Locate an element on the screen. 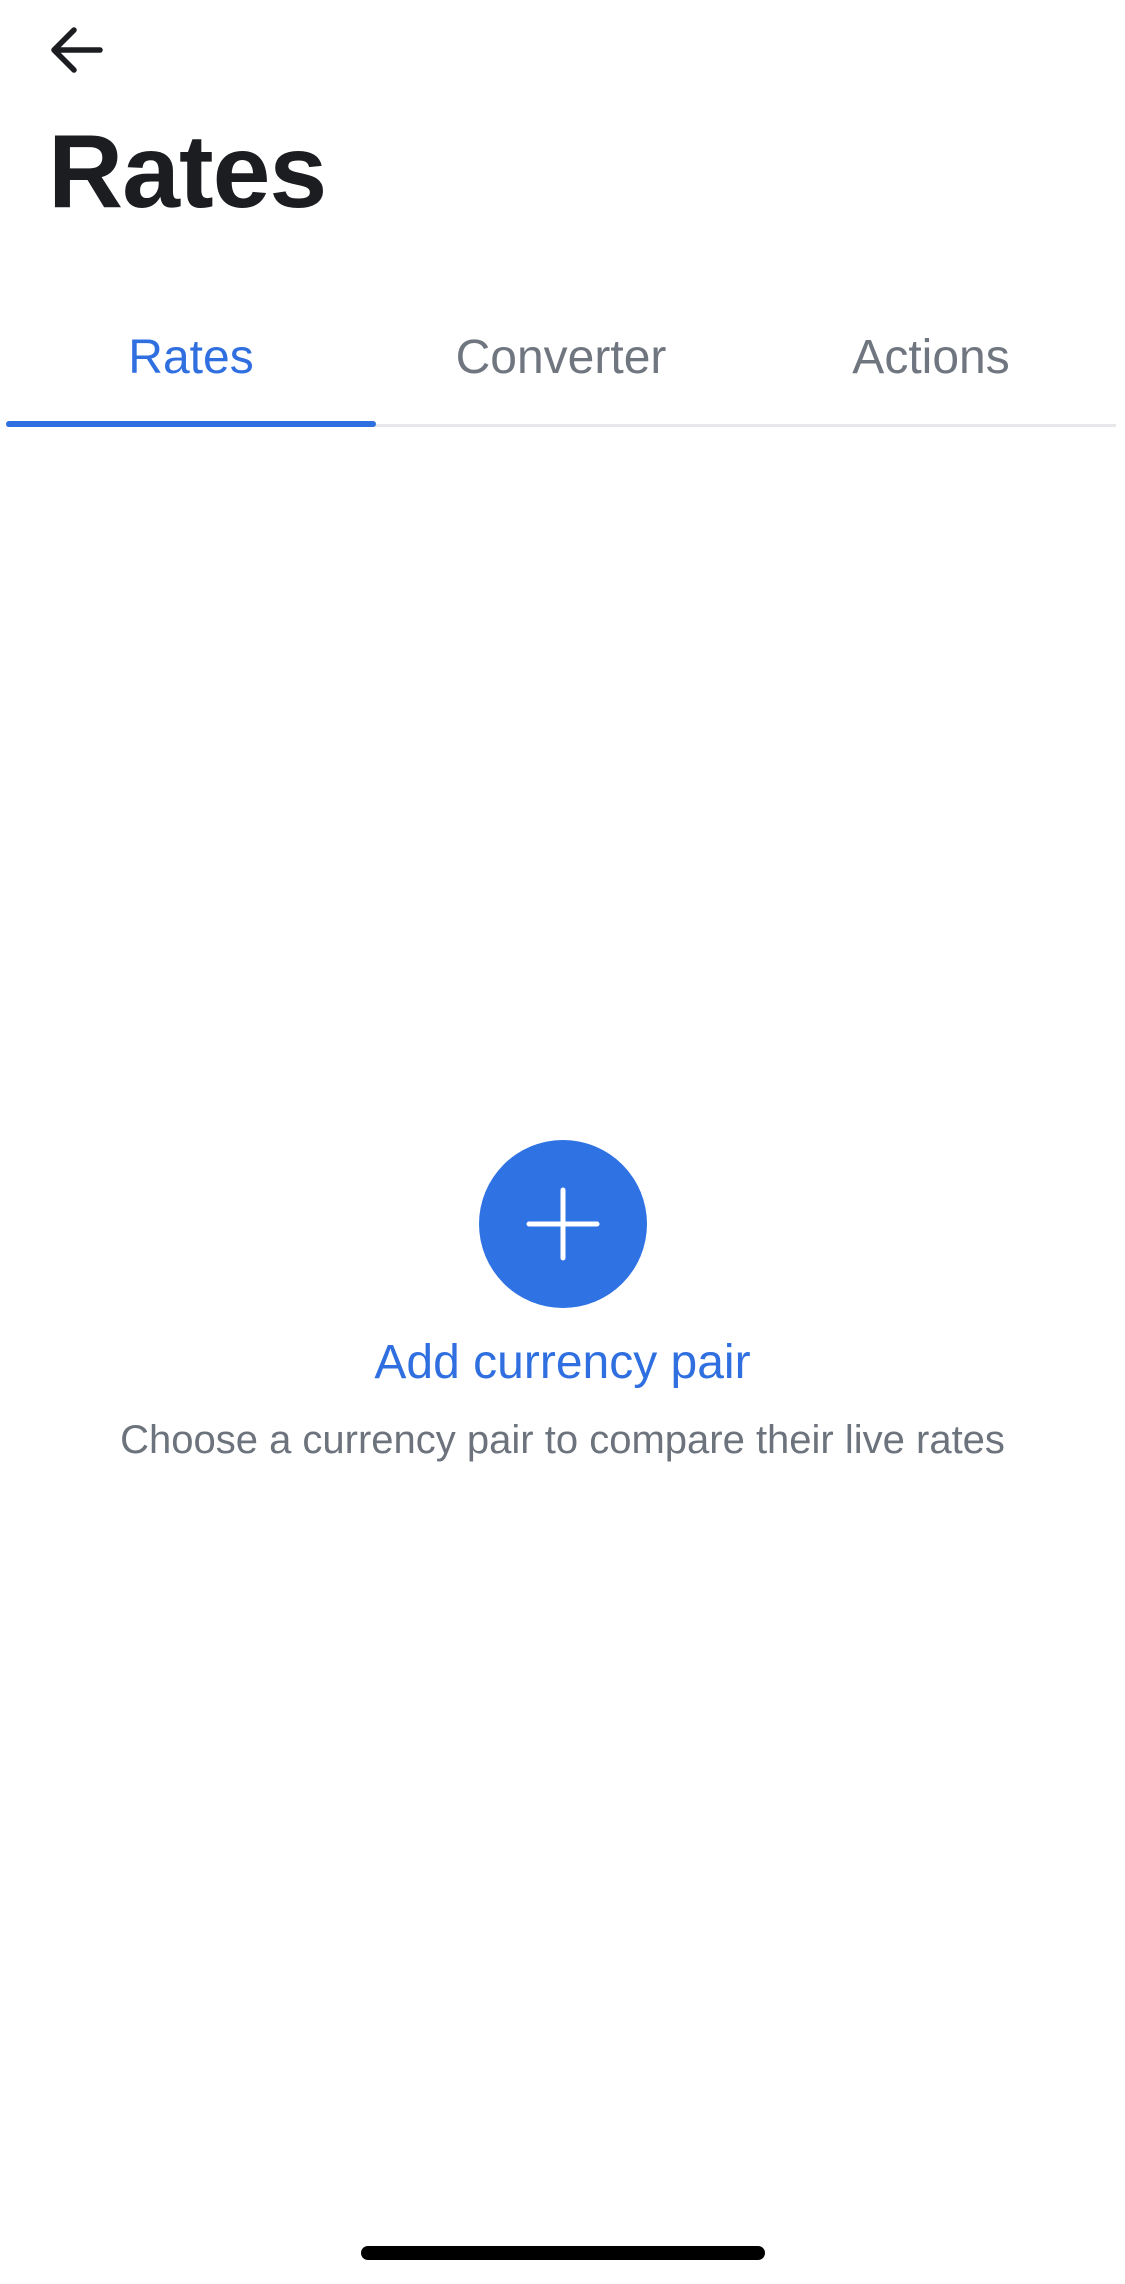 The width and height of the screenshot is (1125, 2284). tab-actions: Actions is located at coordinates (931, 357).